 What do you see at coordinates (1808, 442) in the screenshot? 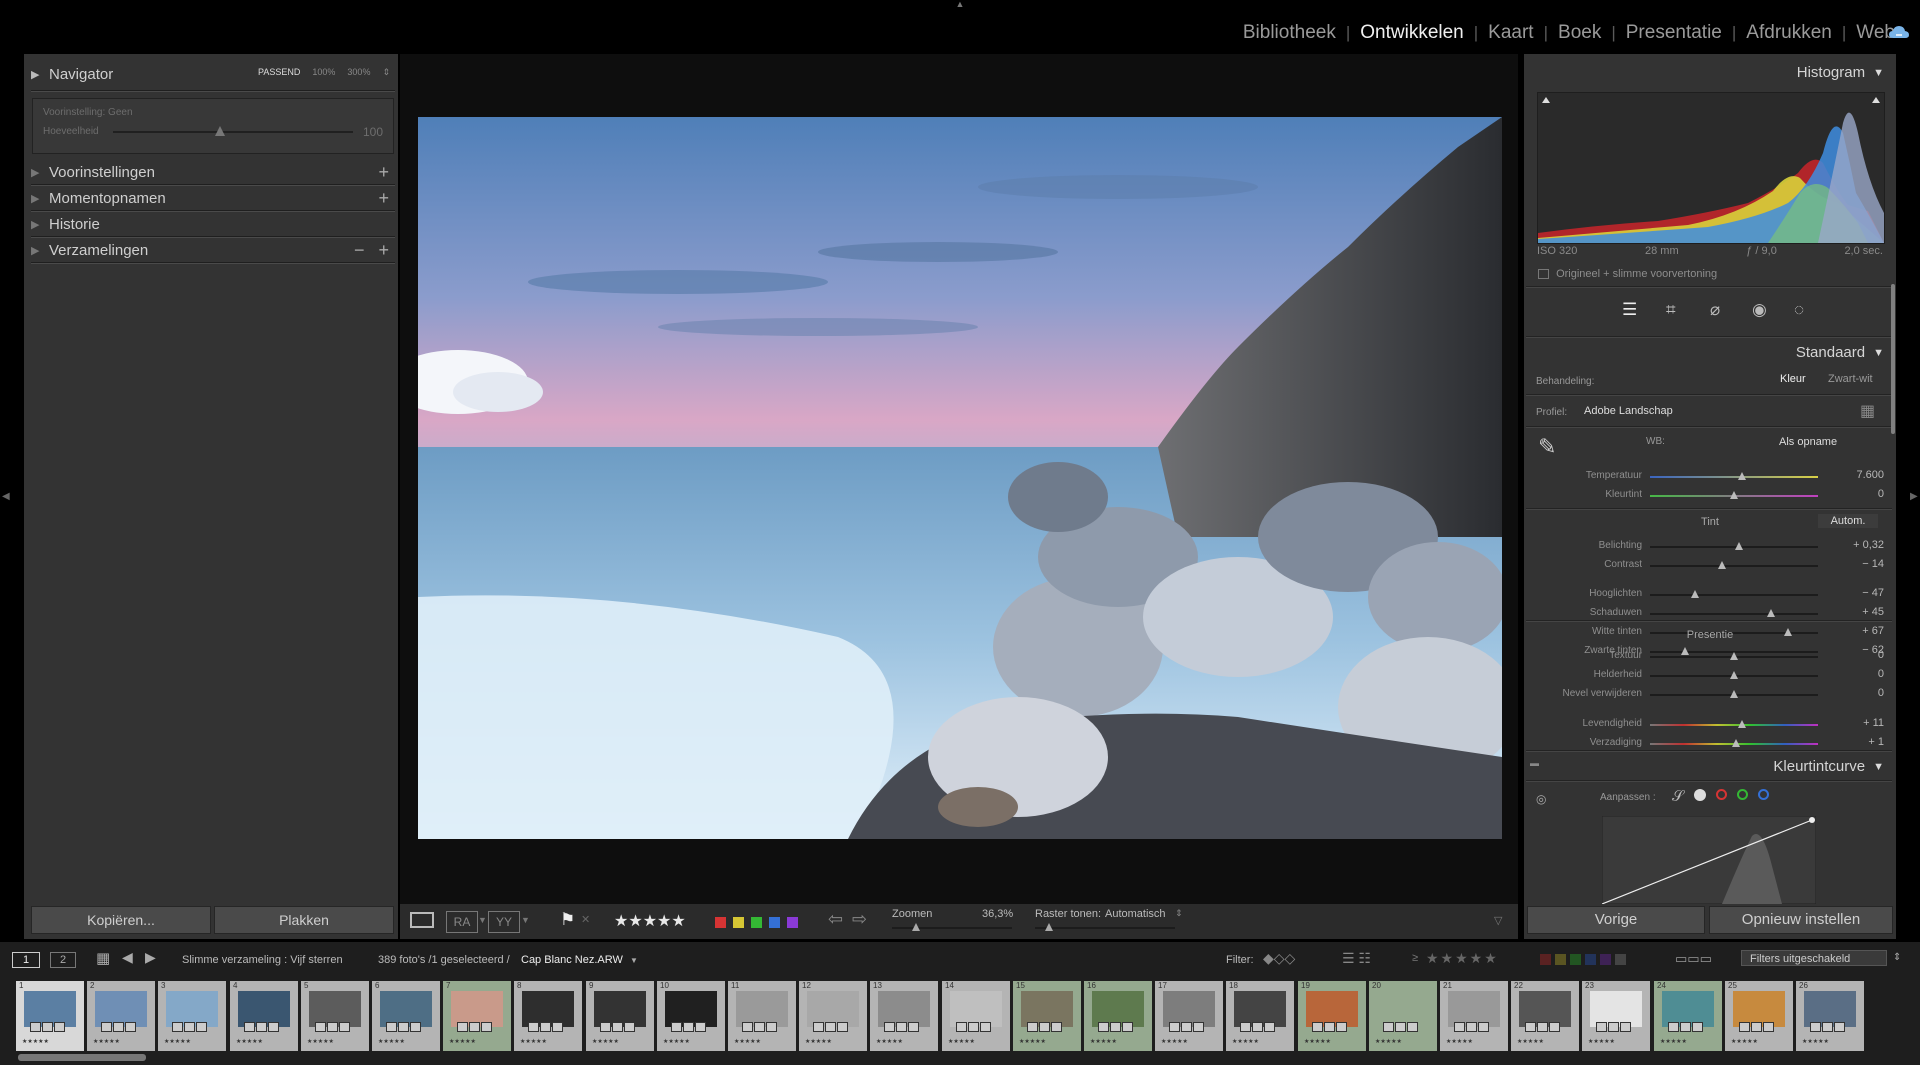
I see `wb-value: Als opname` at bounding box center [1808, 442].